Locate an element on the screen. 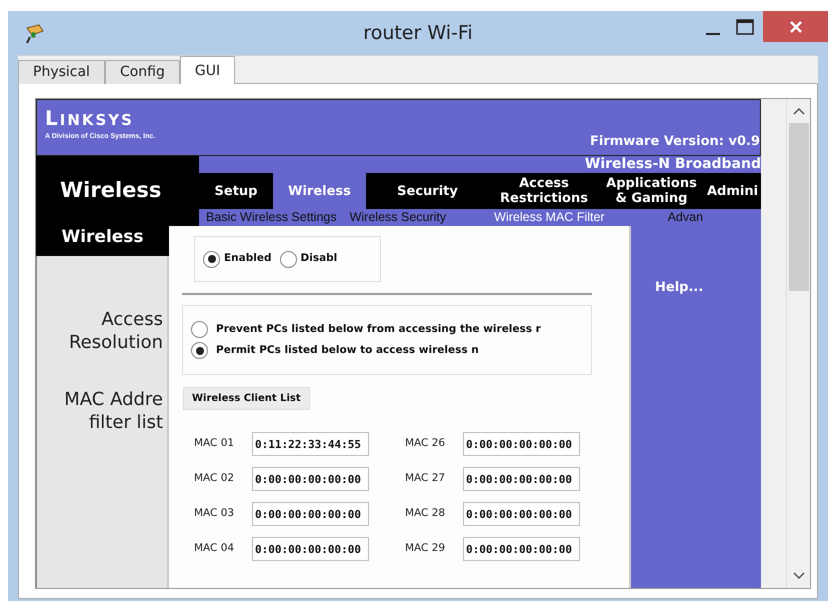 The image size is (828, 607). firmware-version: Firmware Version: v0.9 is located at coordinates (675, 141).